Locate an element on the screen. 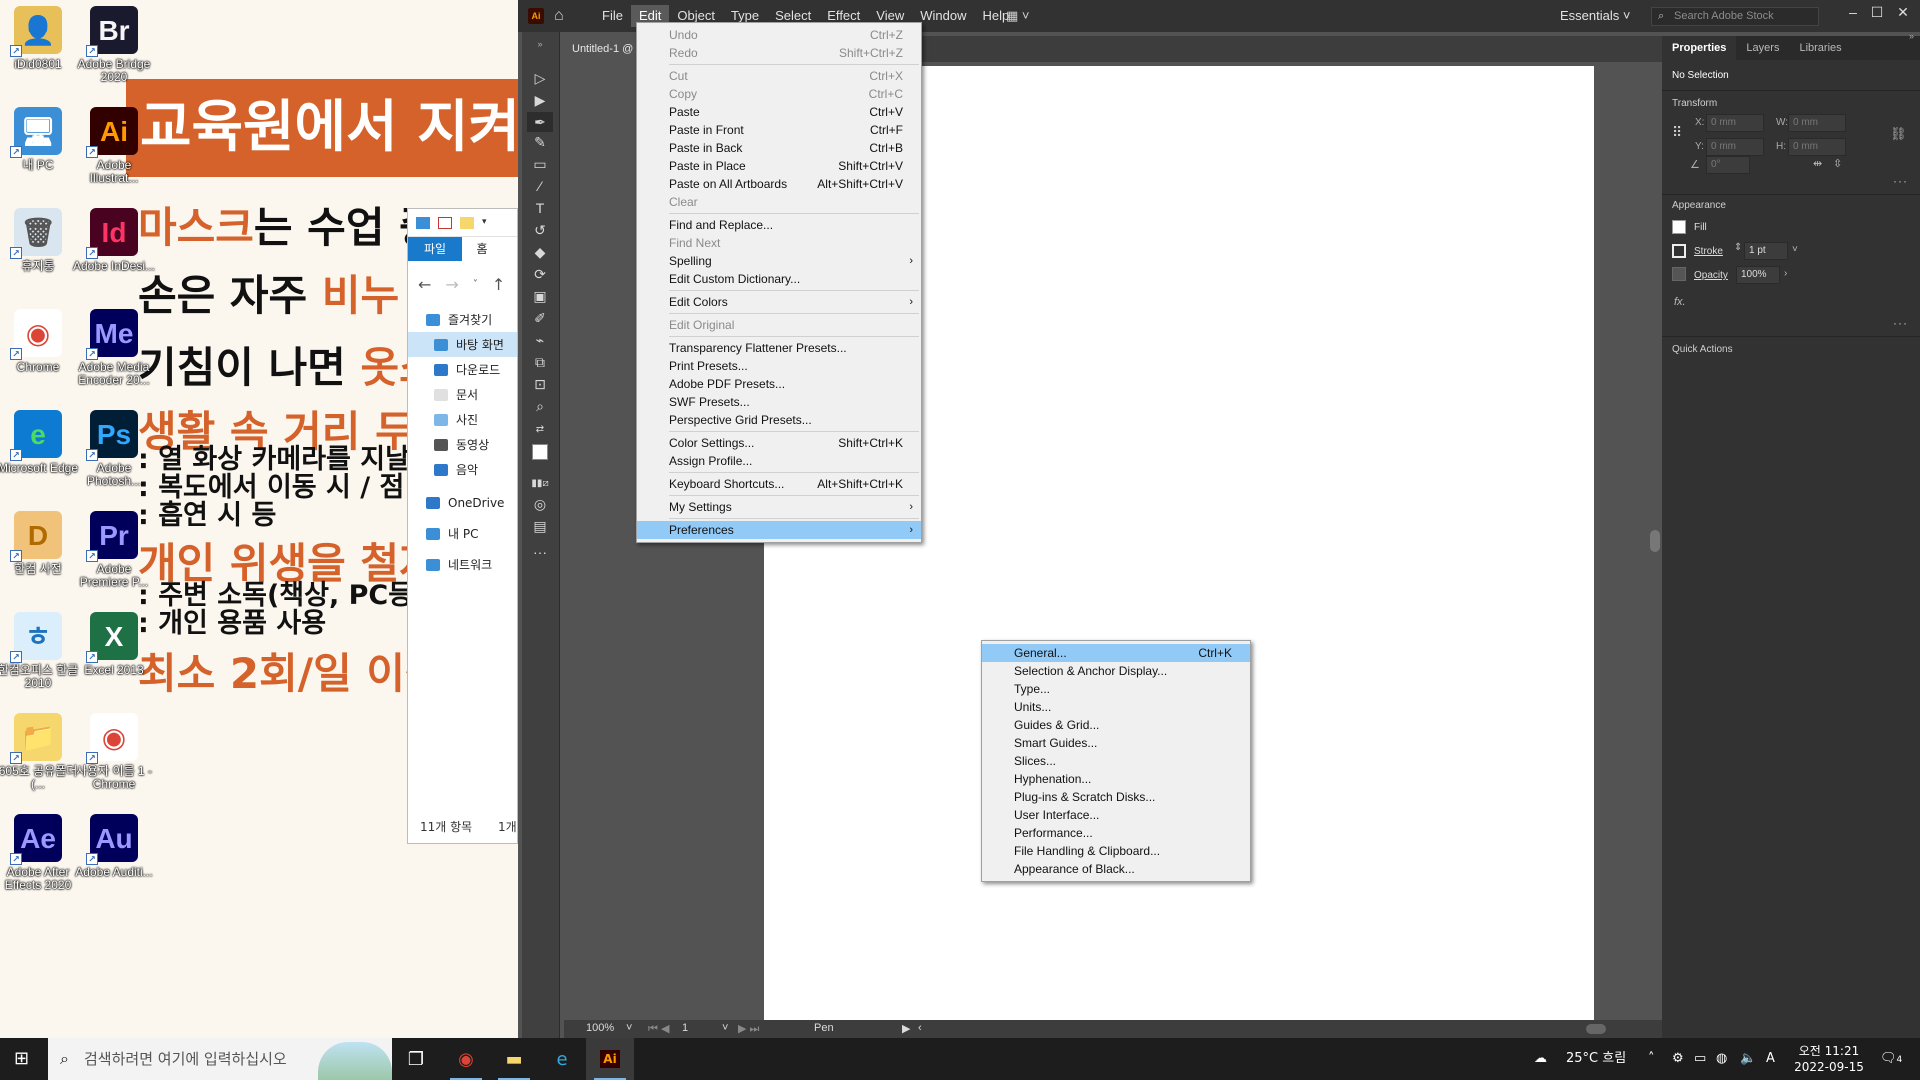 This screenshot has width=1920, height=1080. free-transform-tool-icon: ⟳ is located at coordinates (540, 274).